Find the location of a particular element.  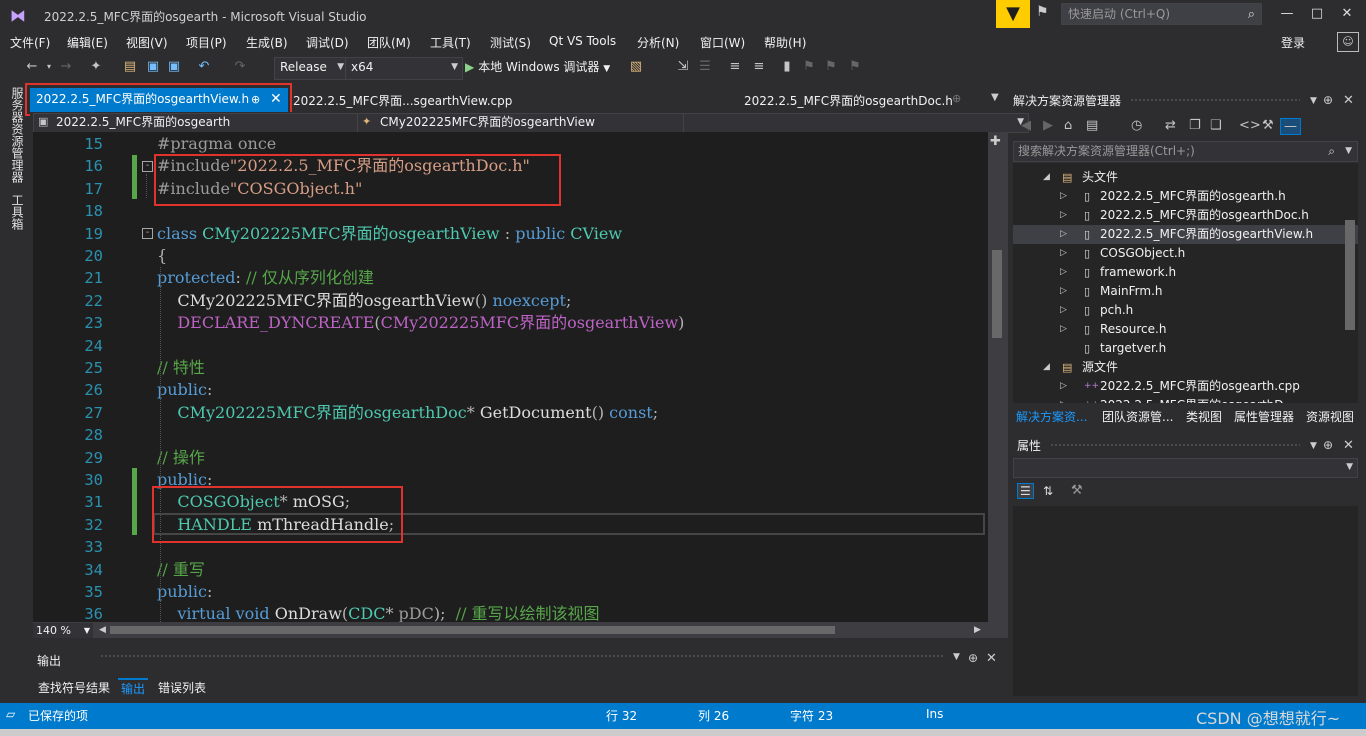

quick-launch-input: 快速启动 (Ctrl+Q) ⌕ is located at coordinates (1161, 14).